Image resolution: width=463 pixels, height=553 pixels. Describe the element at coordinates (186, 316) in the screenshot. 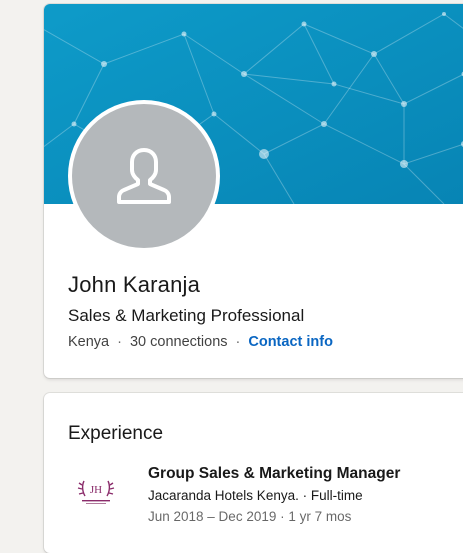

I see `profile-headline: Sales & Marketing Professional` at that location.